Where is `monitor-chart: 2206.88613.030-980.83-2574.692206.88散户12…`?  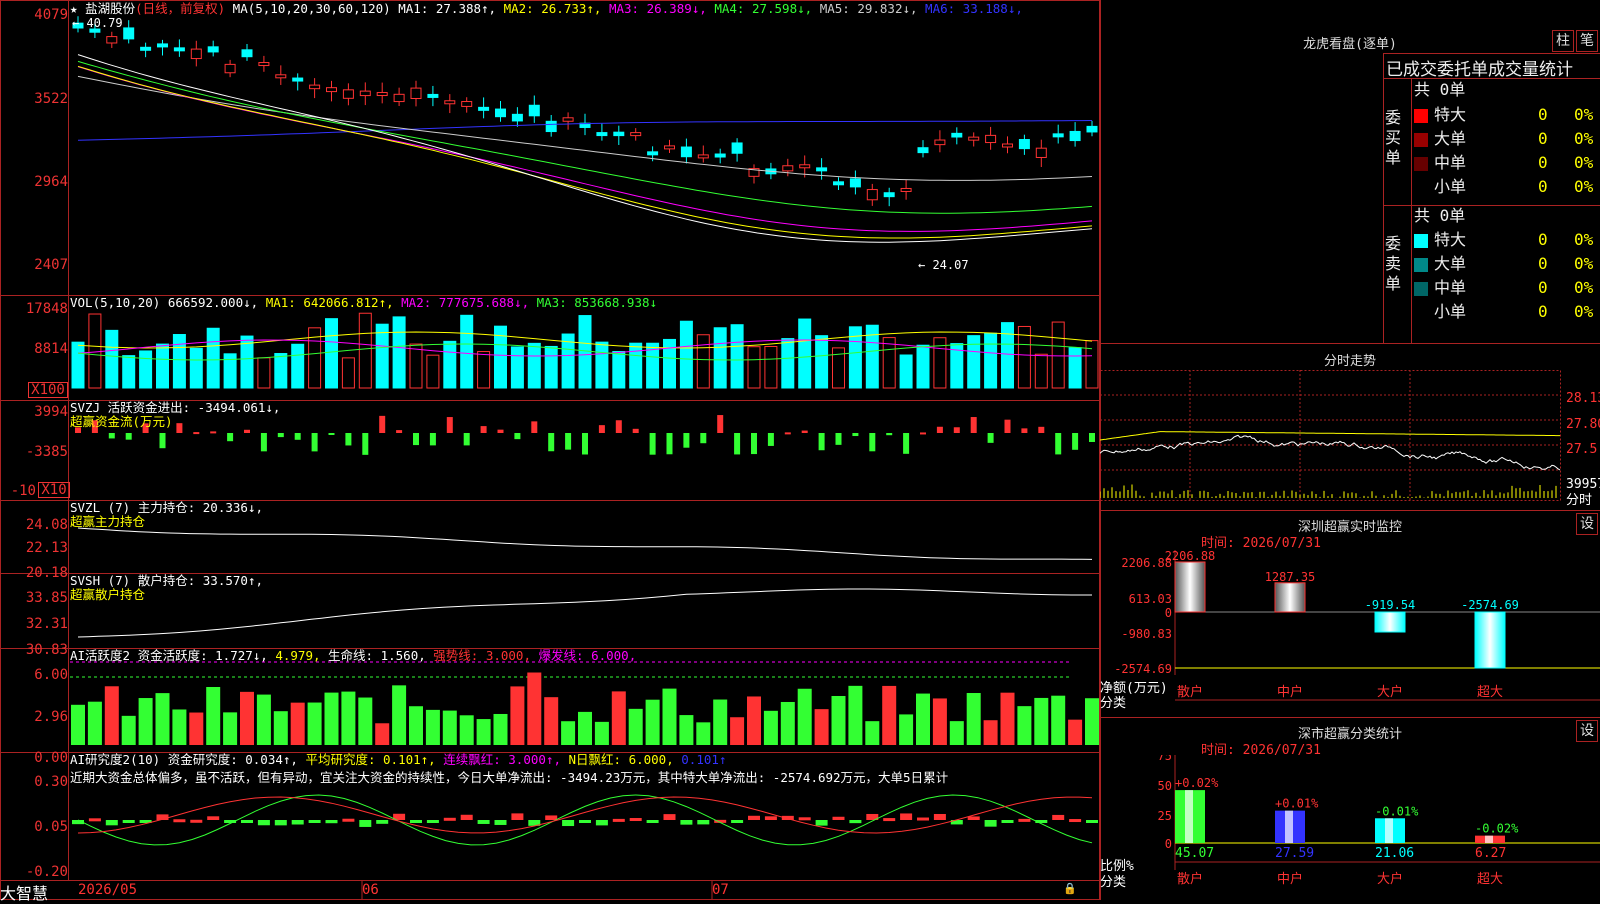 monitor-chart: 2206.88613.030-980.83-2574.692206.88散户12… is located at coordinates (1357, 625).